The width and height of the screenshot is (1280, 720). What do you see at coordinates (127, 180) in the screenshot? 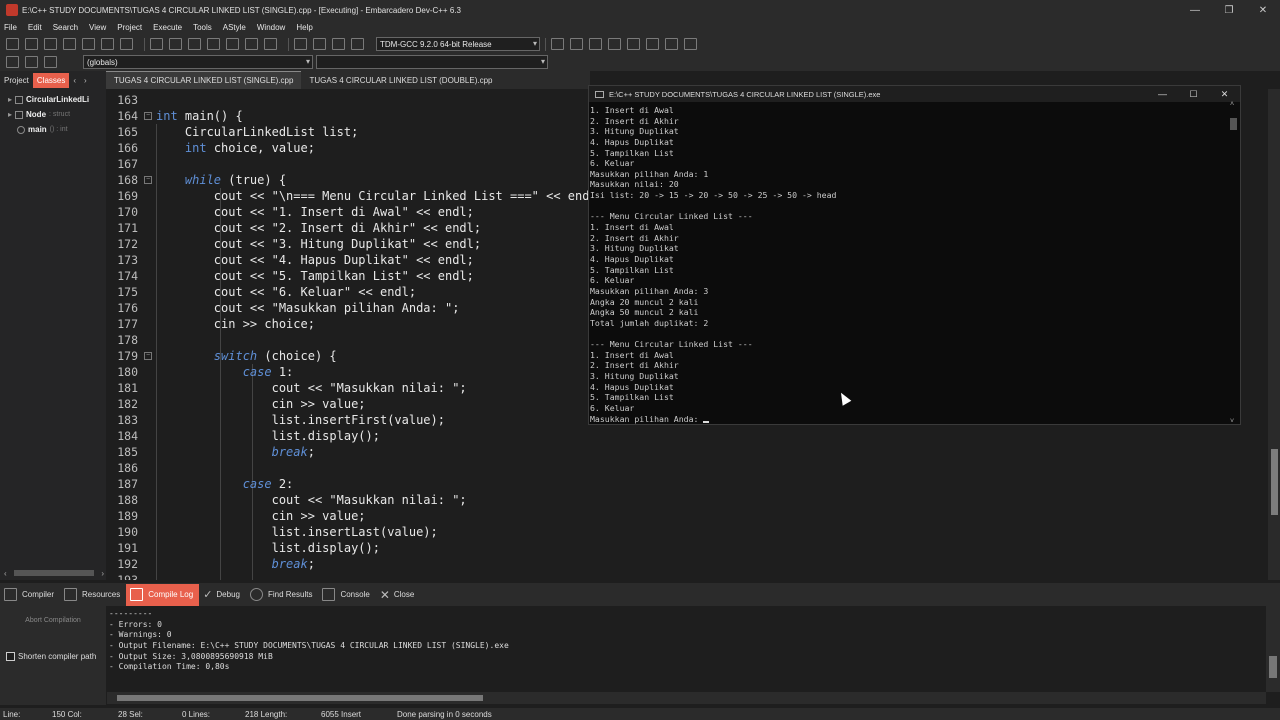
I see `line-number: 168` at bounding box center [127, 180].